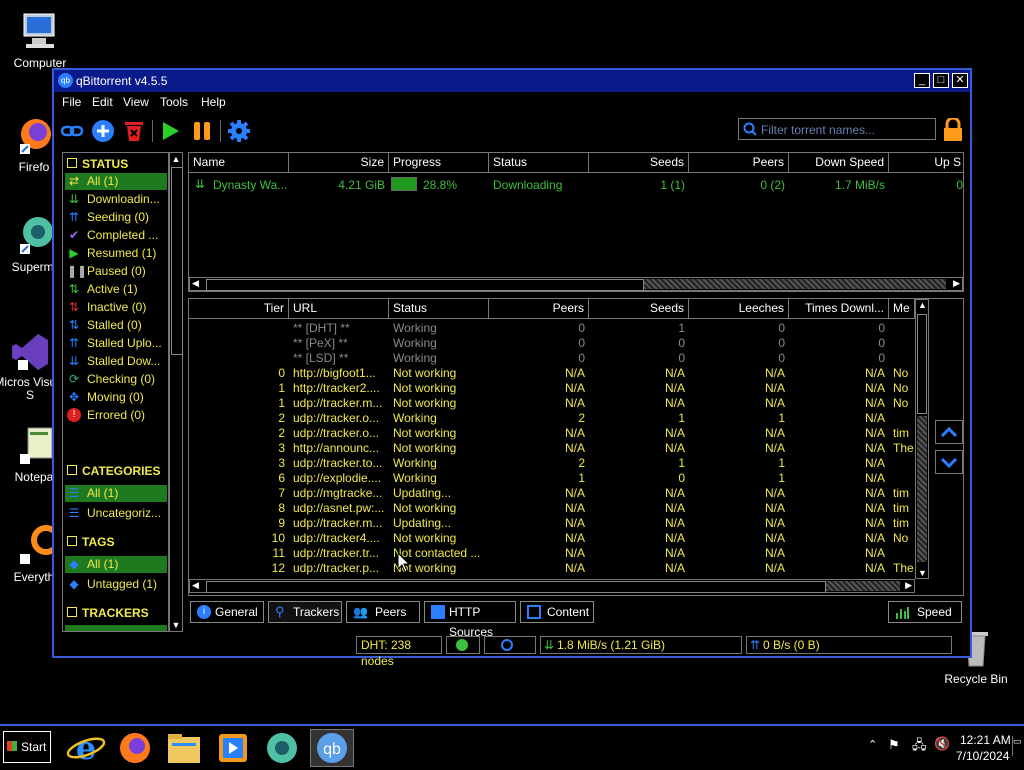  I want to click on maximize-button: □, so click(941, 80).